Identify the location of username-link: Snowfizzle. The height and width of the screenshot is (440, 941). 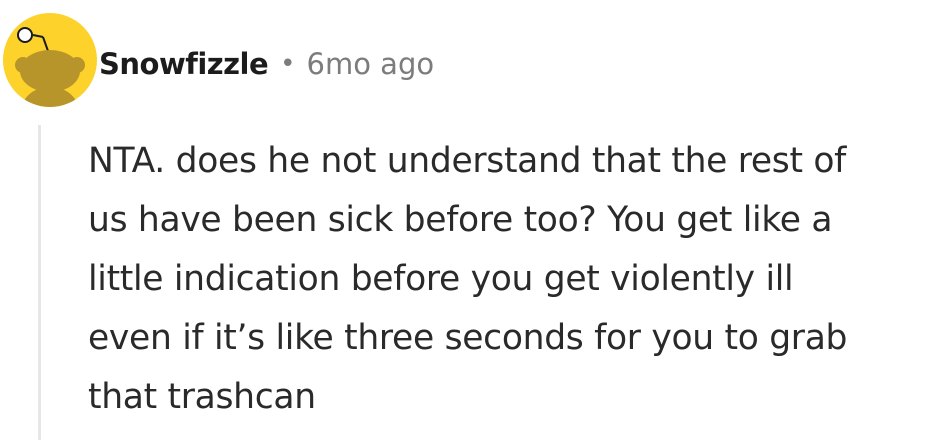
(184, 64).